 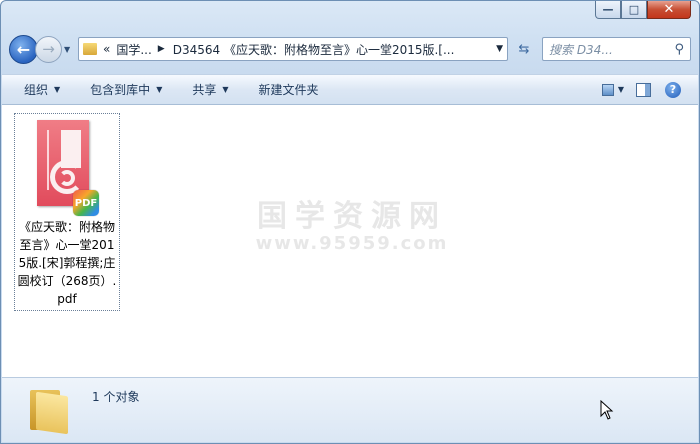 I want to click on preview-pane-button, so click(x=643, y=90).